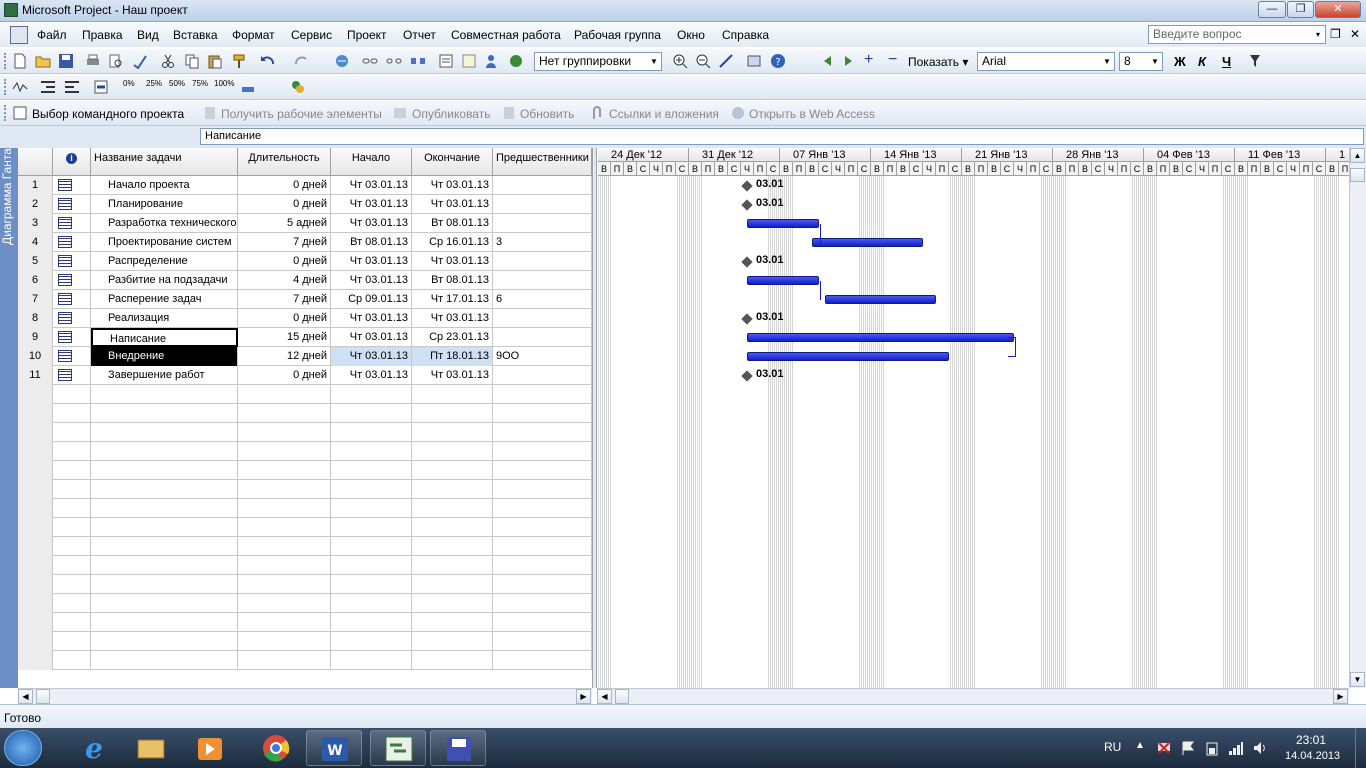 This screenshot has height=768, width=1366. What do you see at coordinates (1318, 34) in the screenshot?
I see `help-dropdown-icon: ▾` at bounding box center [1318, 34].